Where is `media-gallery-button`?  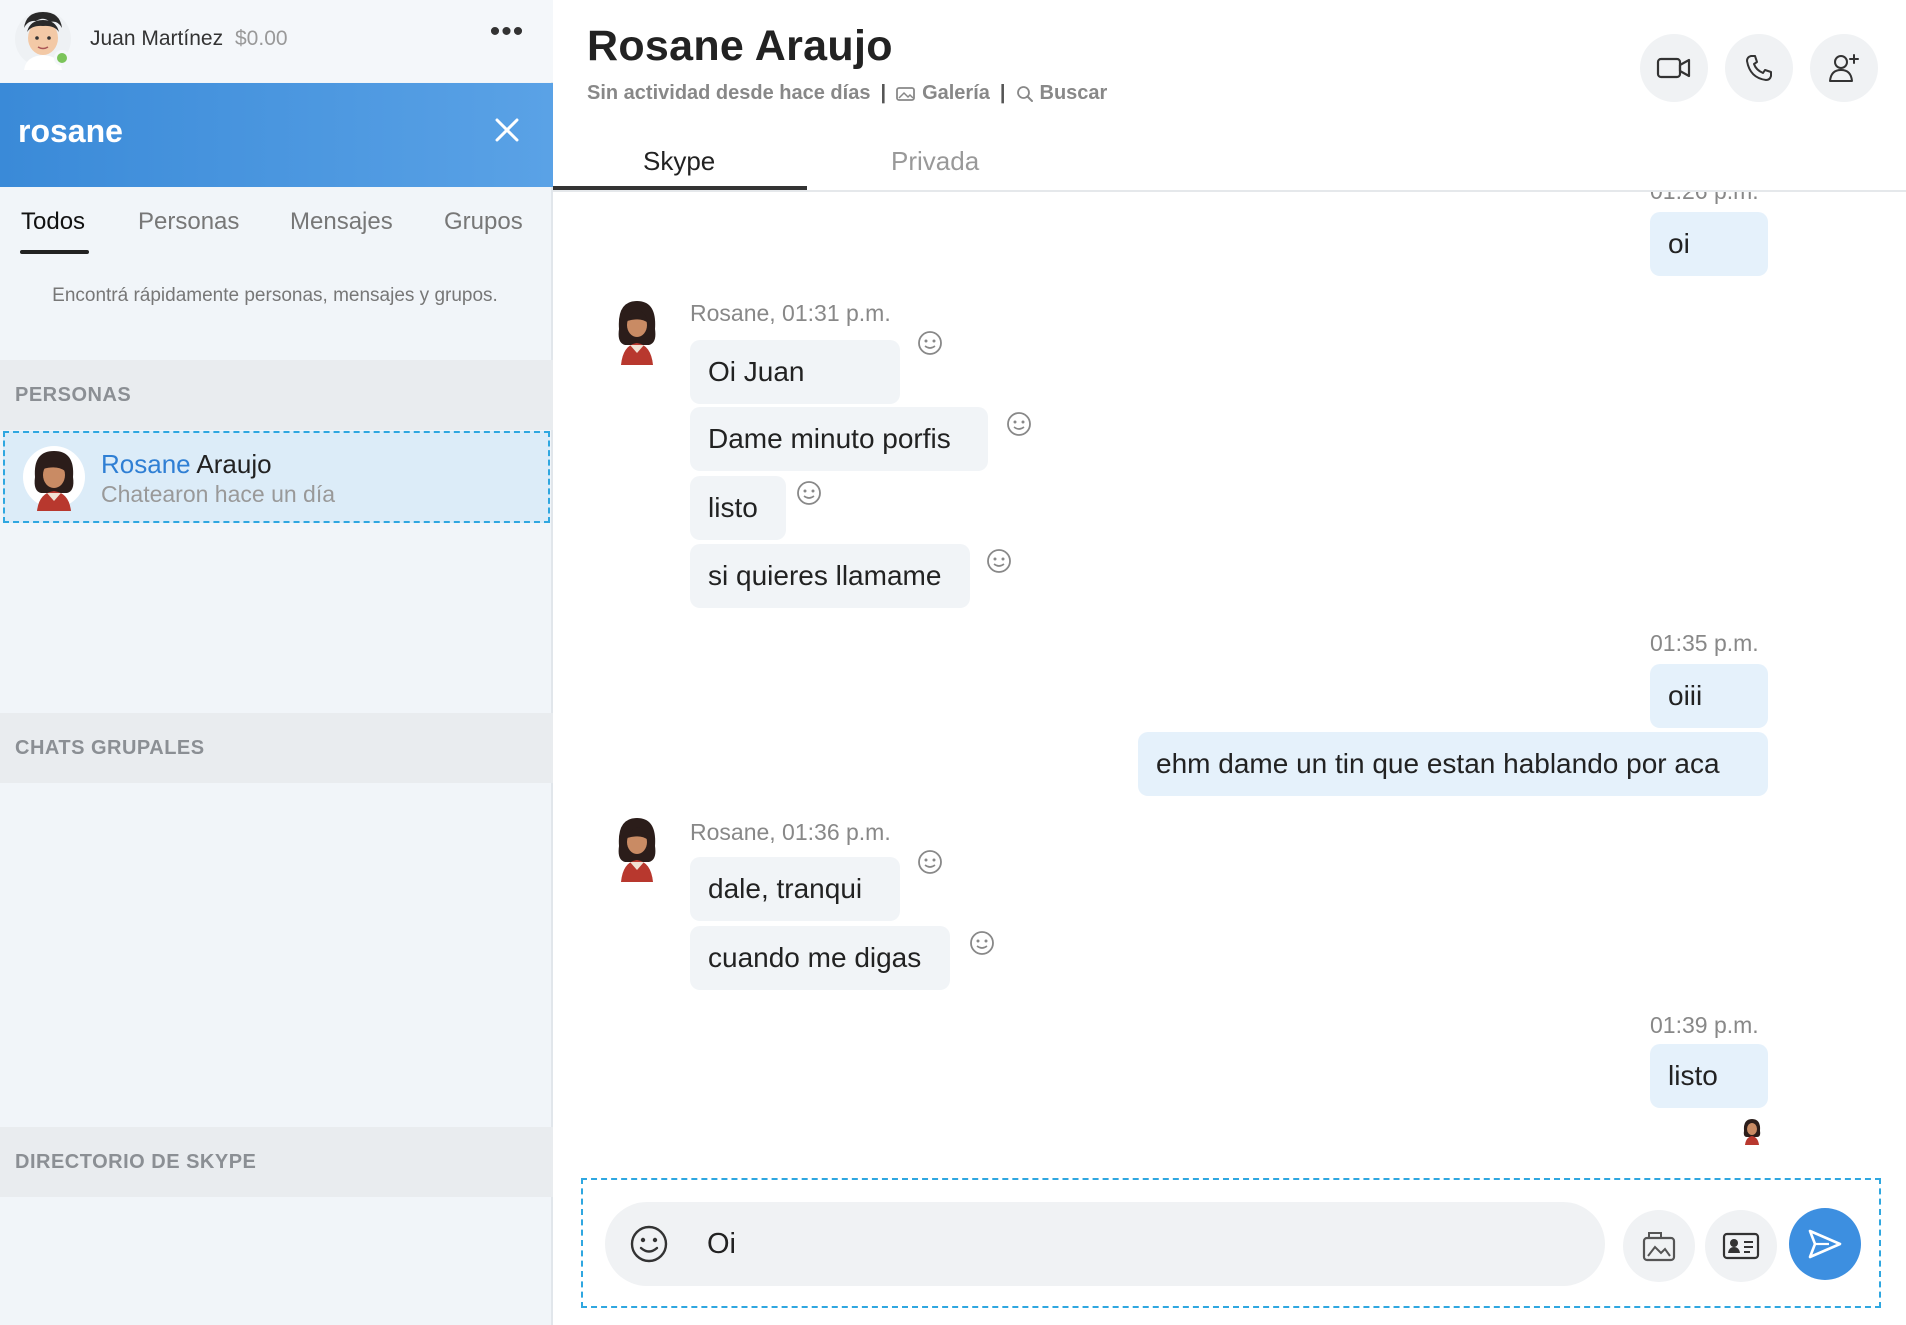
media-gallery-button is located at coordinates (1659, 1246).